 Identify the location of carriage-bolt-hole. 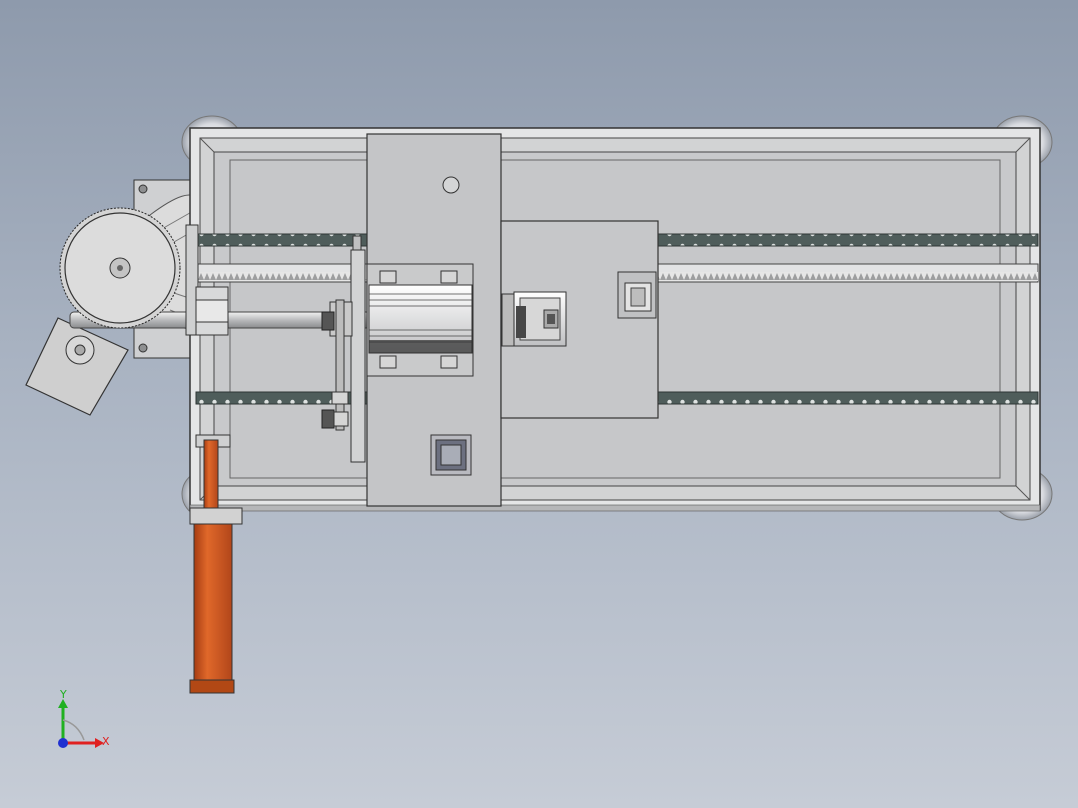
(451, 185).